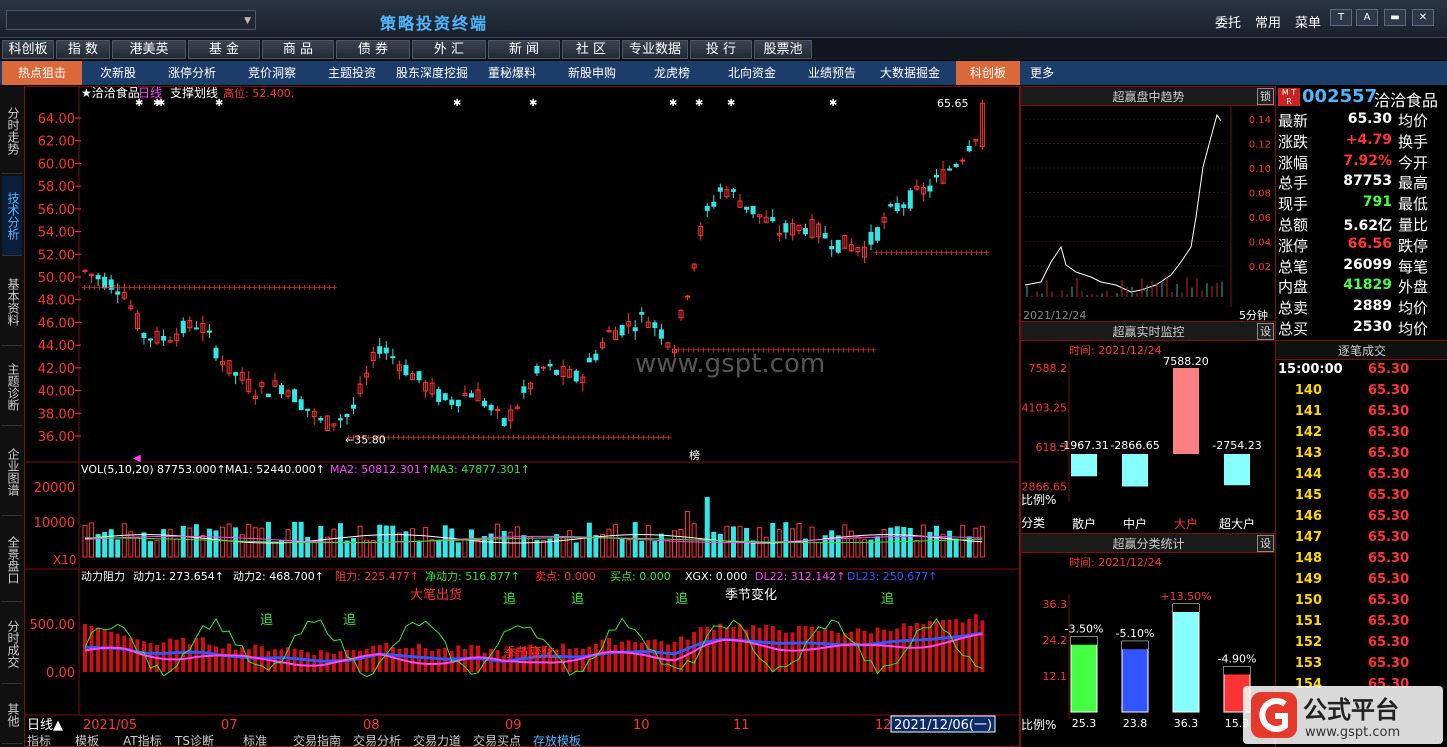 This screenshot has height=747, width=1447. Describe the element at coordinates (1341, 17) in the screenshot. I see `toolbar-t-button: T` at that location.